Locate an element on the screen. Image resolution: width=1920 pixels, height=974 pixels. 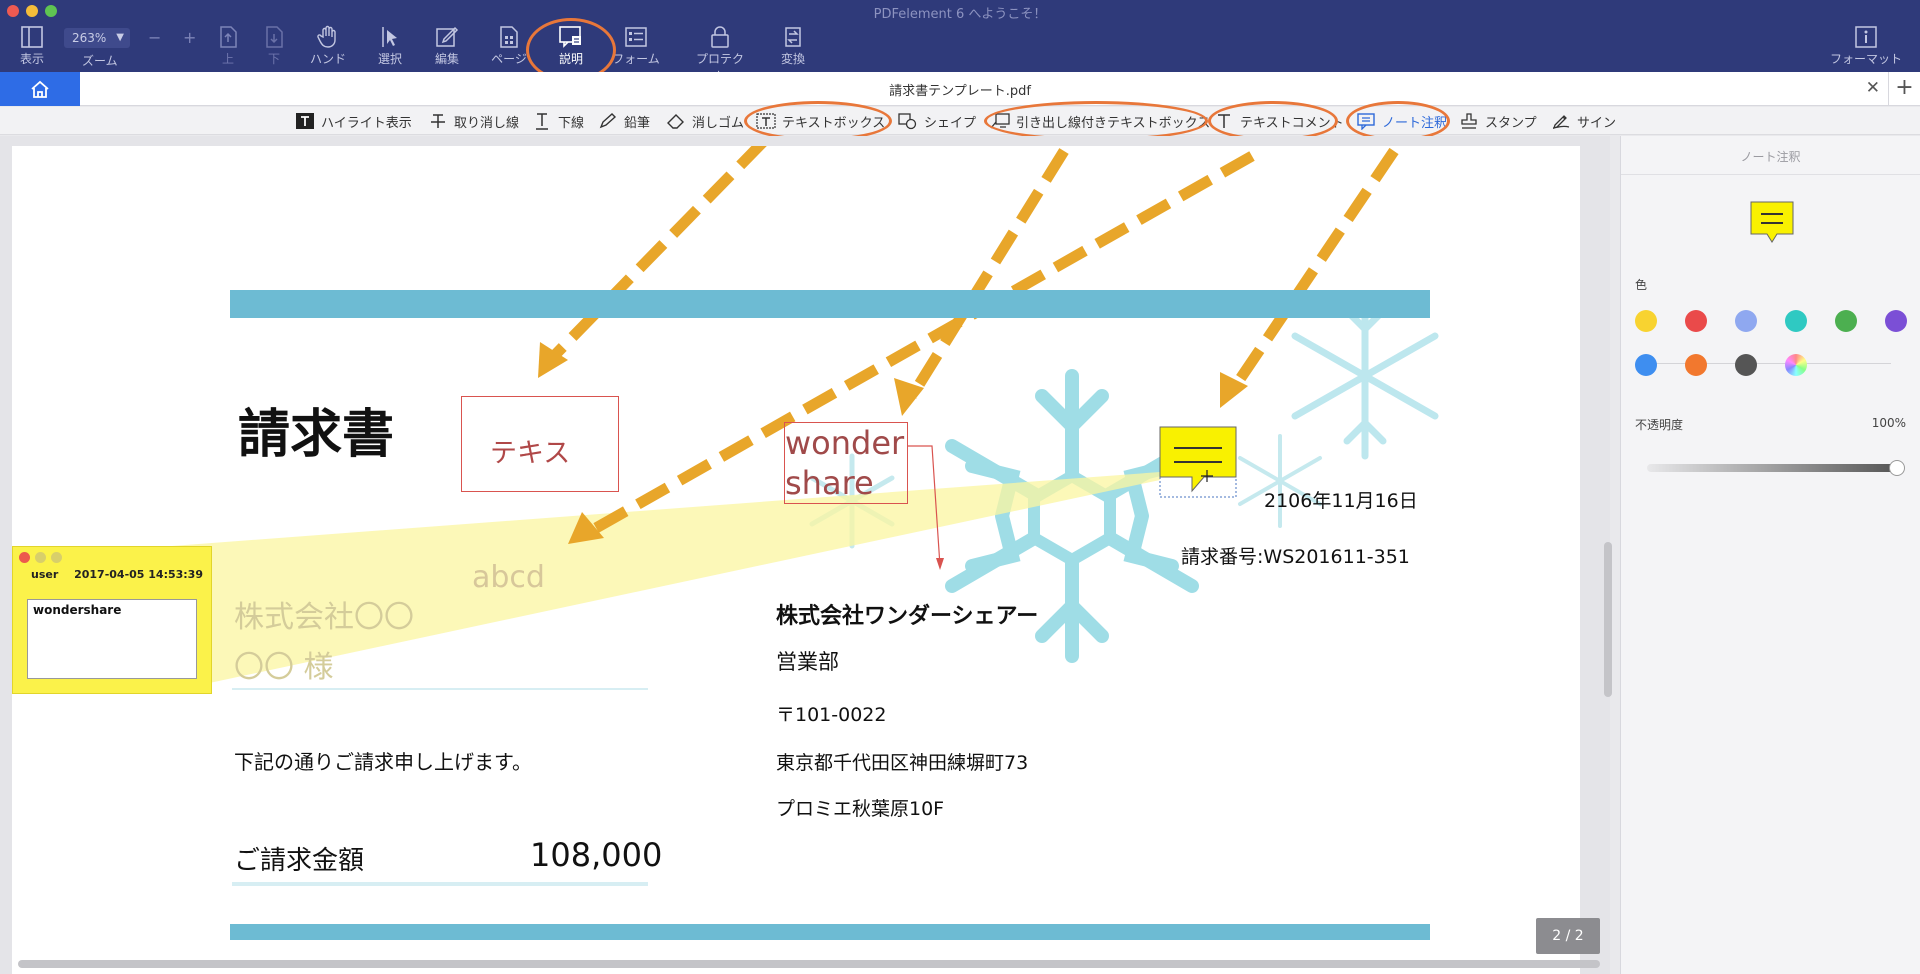
opacity-slider-handle is located at coordinates (1897, 468).